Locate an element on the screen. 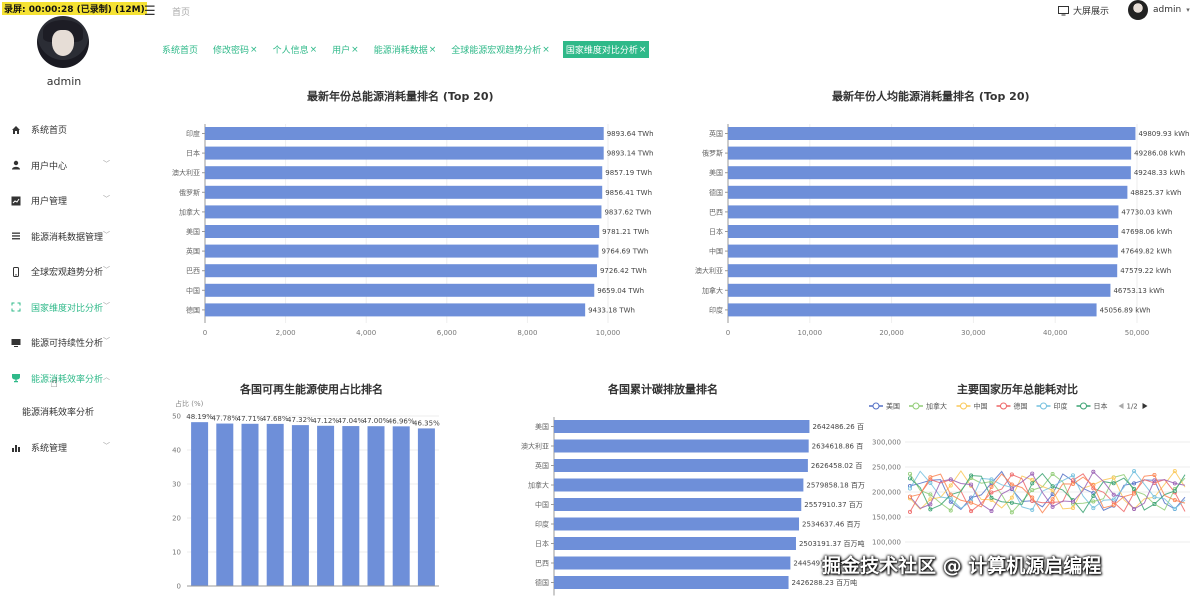  sidebar-item-sustainability: 能源可持续性分析 ﹀ is located at coordinates (64, 343).